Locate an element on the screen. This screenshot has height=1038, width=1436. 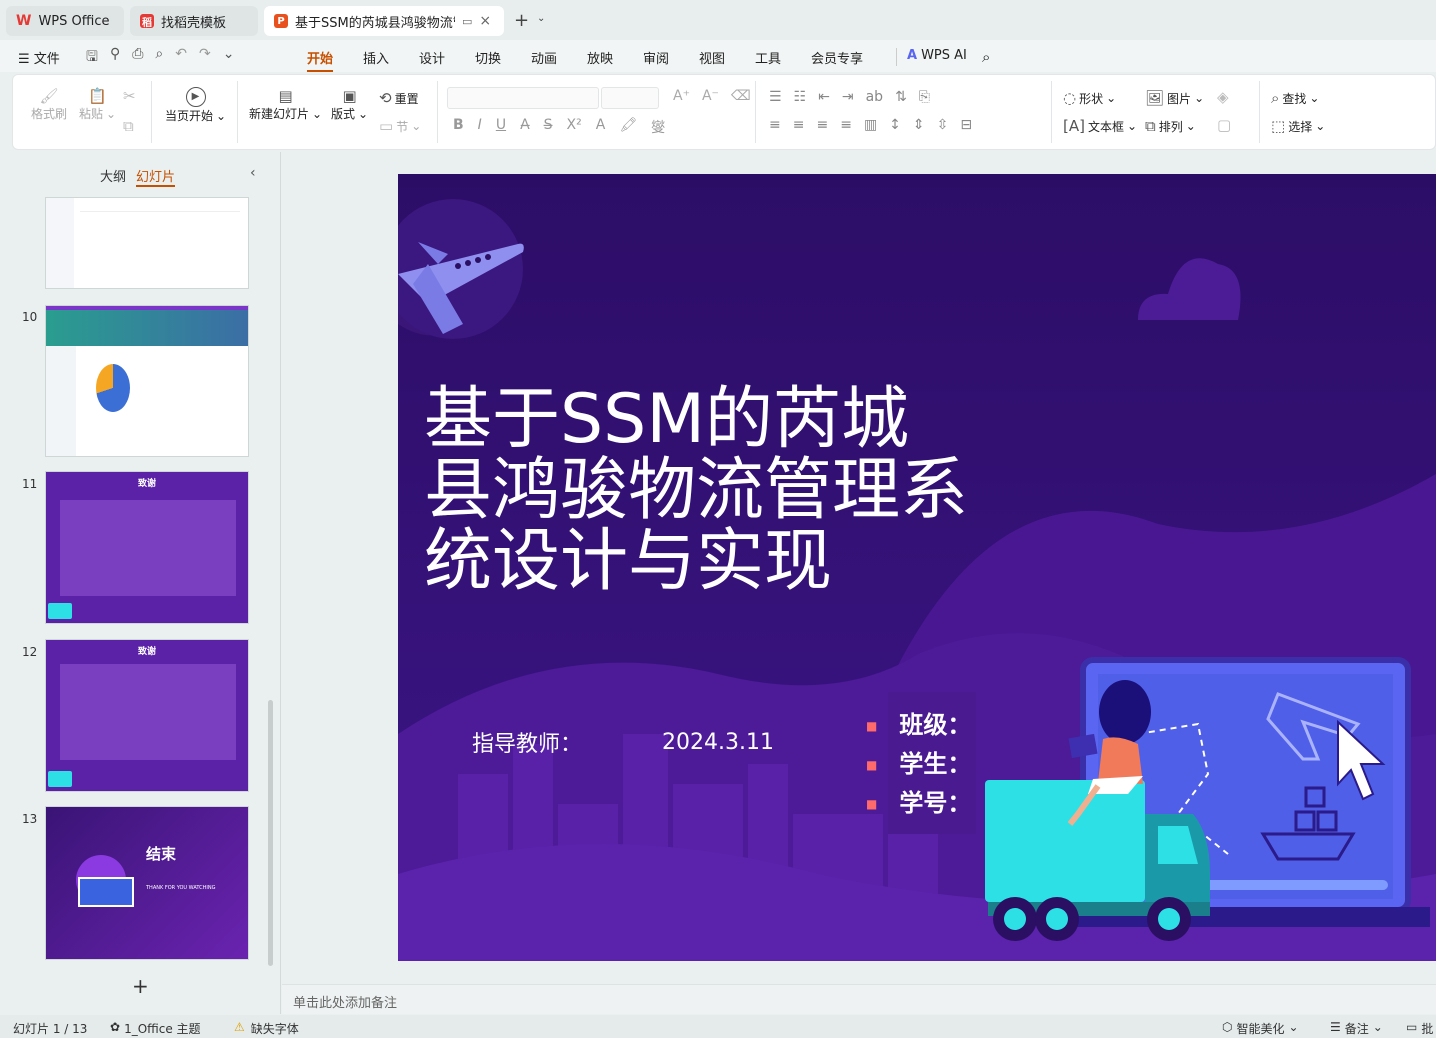
smart-beautify-button: ⬡ 智能美化 ⌄ is located at coordinates (1260, 1028).